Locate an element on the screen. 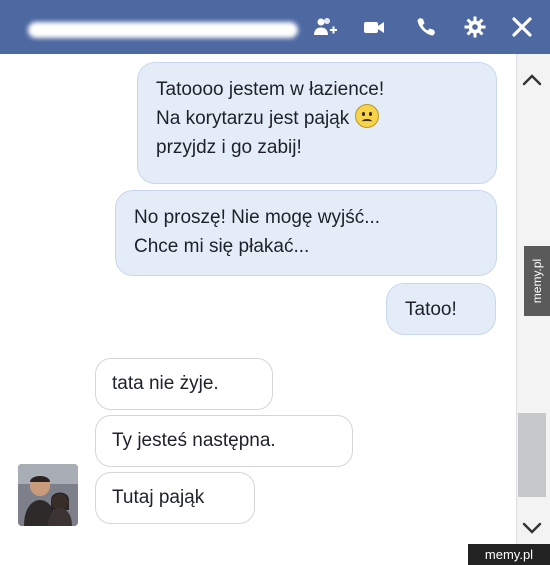 This screenshot has width=550, height=565. message-line: Tatoooo jestem w łazience! is located at coordinates (270, 89).